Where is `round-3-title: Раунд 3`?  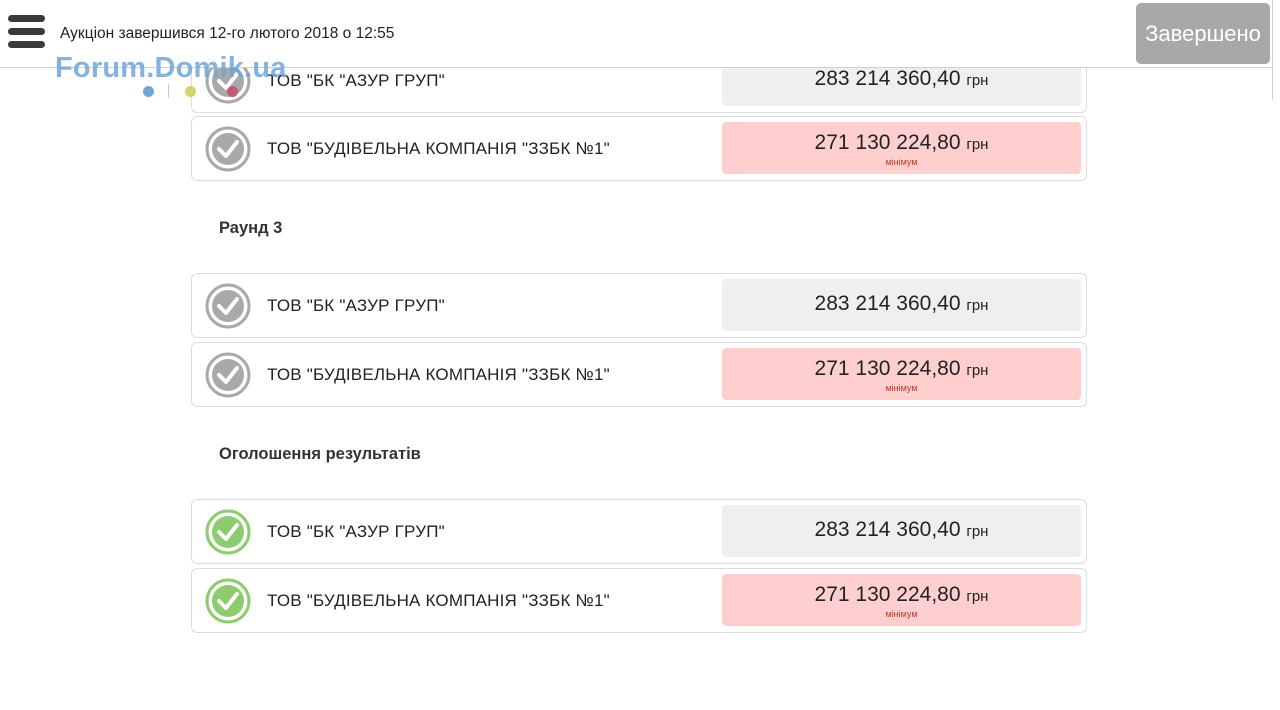
round-3-title: Раунд 3 is located at coordinates (251, 228).